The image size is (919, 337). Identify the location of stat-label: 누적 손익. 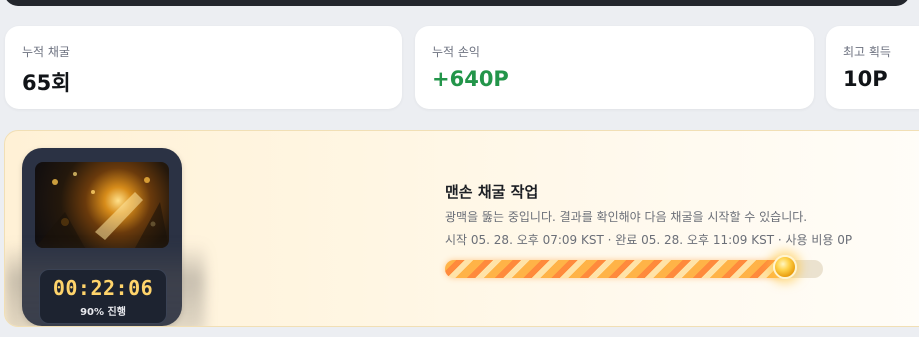
(456, 52).